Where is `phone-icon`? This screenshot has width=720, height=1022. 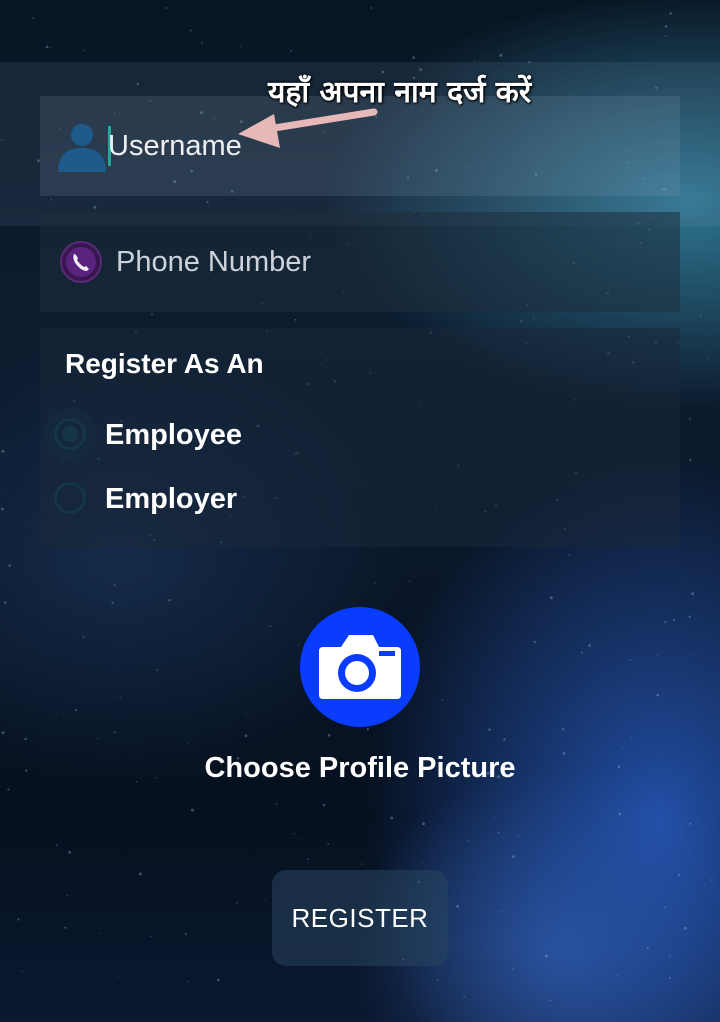
phone-icon is located at coordinates (81, 262).